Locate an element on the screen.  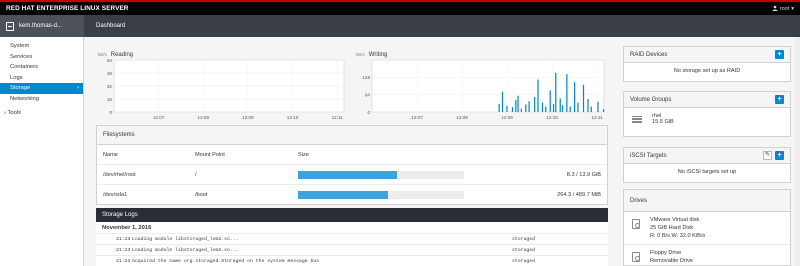
breadcrumb-dashboard: Dashboard is located at coordinates (104, 26).